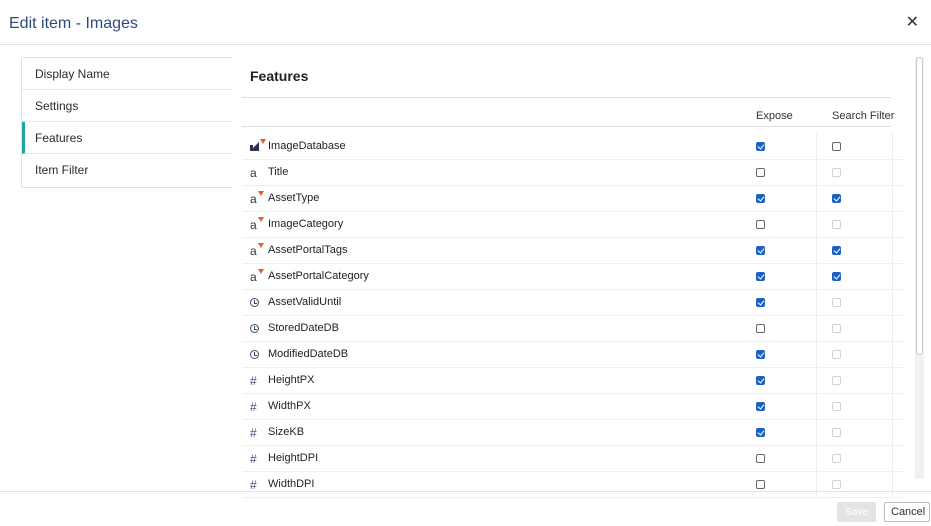  I want to click on dialog-header: Edit item - Images ✕, so click(465, 22).